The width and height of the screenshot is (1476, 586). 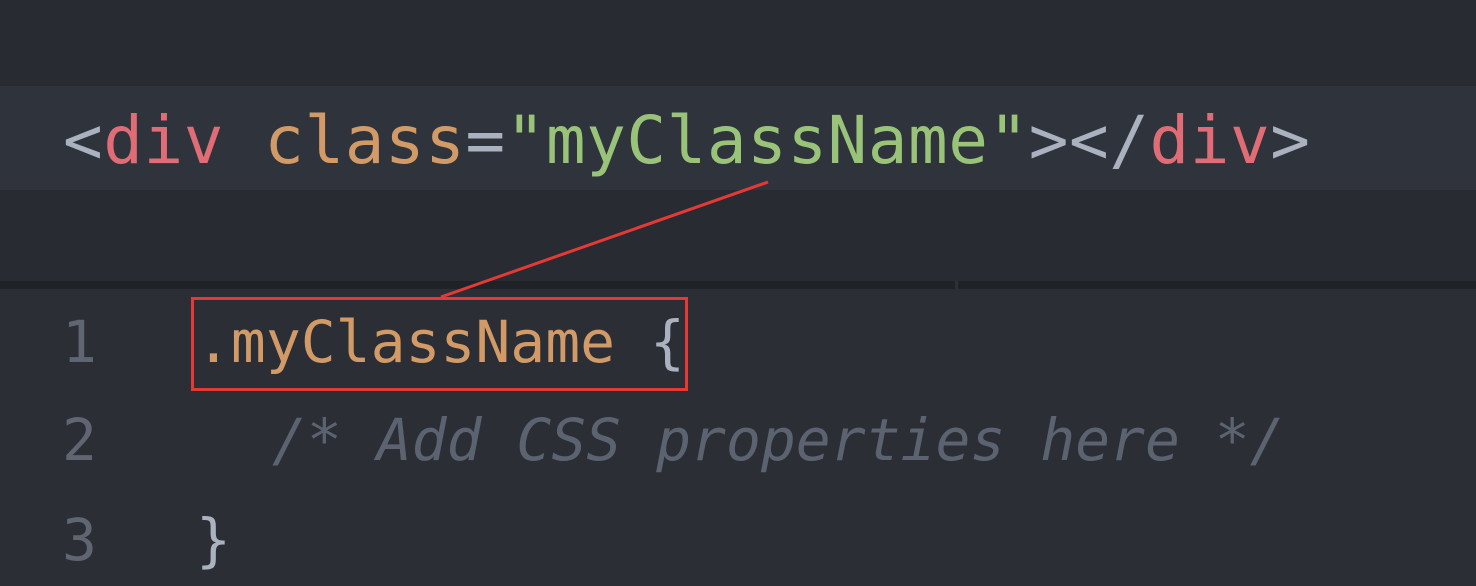 I want to click on html-equals: =, so click(x=485, y=140).